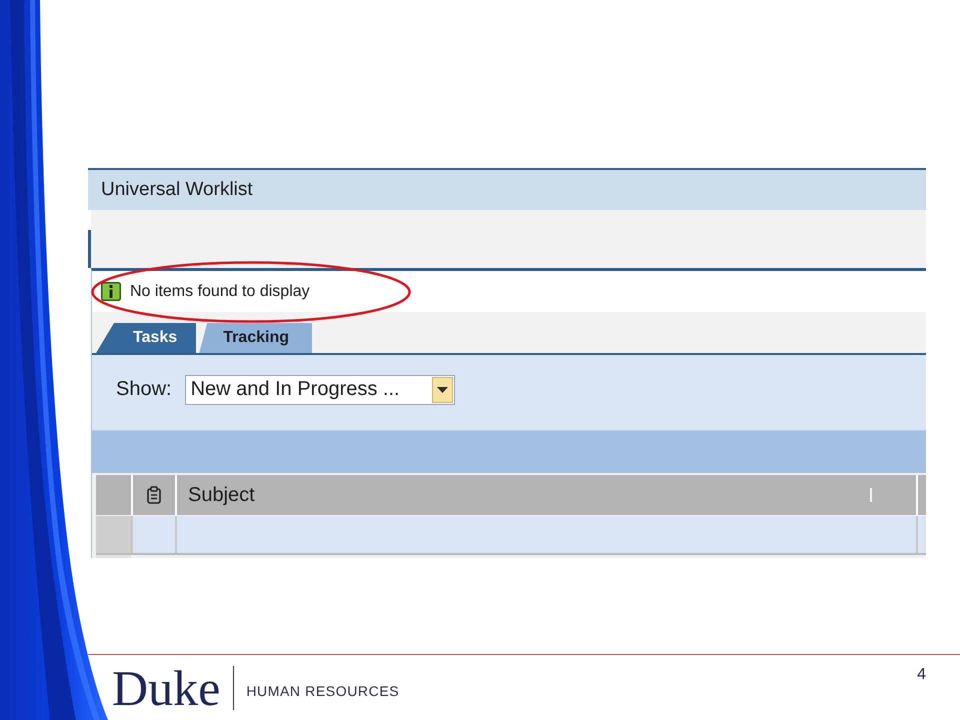 This screenshot has width=960, height=720. Describe the element at coordinates (546, 495) in the screenshot. I see `column-header: Subject` at that location.